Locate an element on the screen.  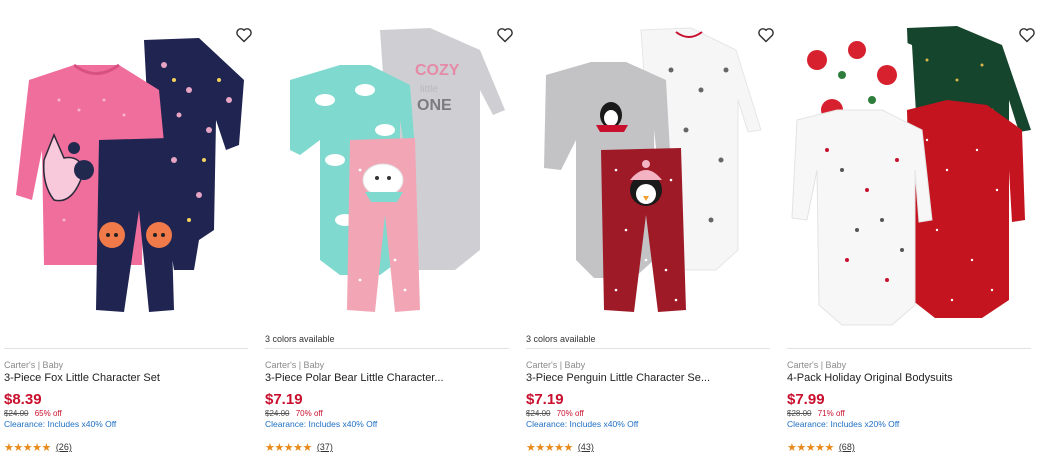
product-name-link: 3-Piece Fox Little Character Set is located at coordinates (126, 378).